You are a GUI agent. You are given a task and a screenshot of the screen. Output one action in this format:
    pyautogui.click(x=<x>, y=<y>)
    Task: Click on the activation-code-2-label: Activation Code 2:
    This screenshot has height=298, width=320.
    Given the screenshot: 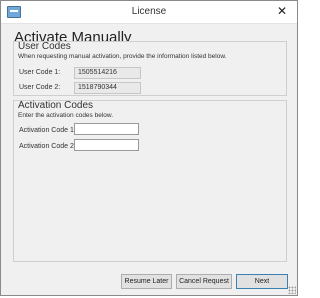 What is the action you would take?
    pyautogui.click(x=47, y=146)
    